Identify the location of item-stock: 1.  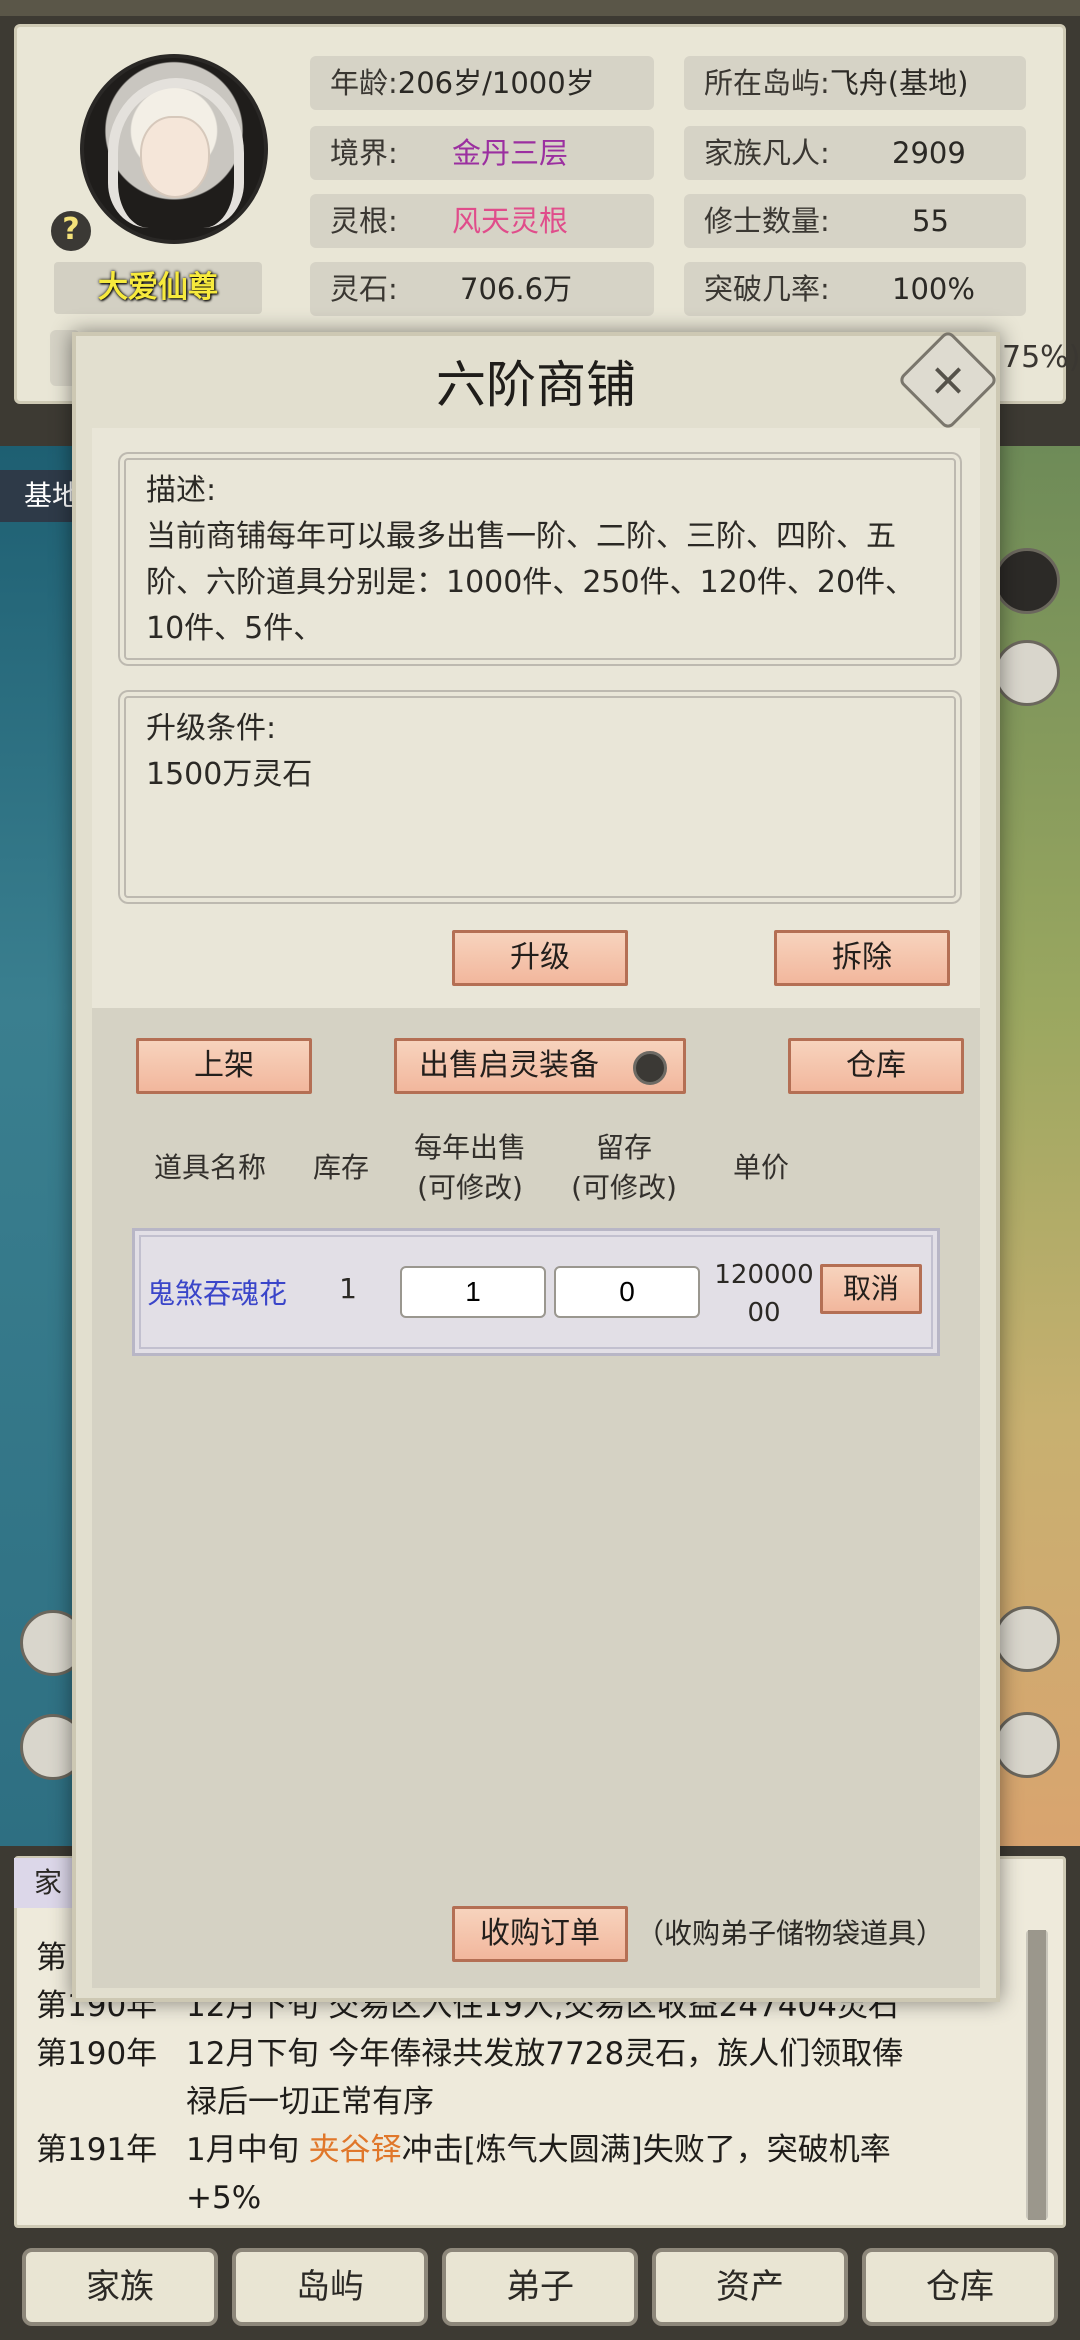
(348, 1288).